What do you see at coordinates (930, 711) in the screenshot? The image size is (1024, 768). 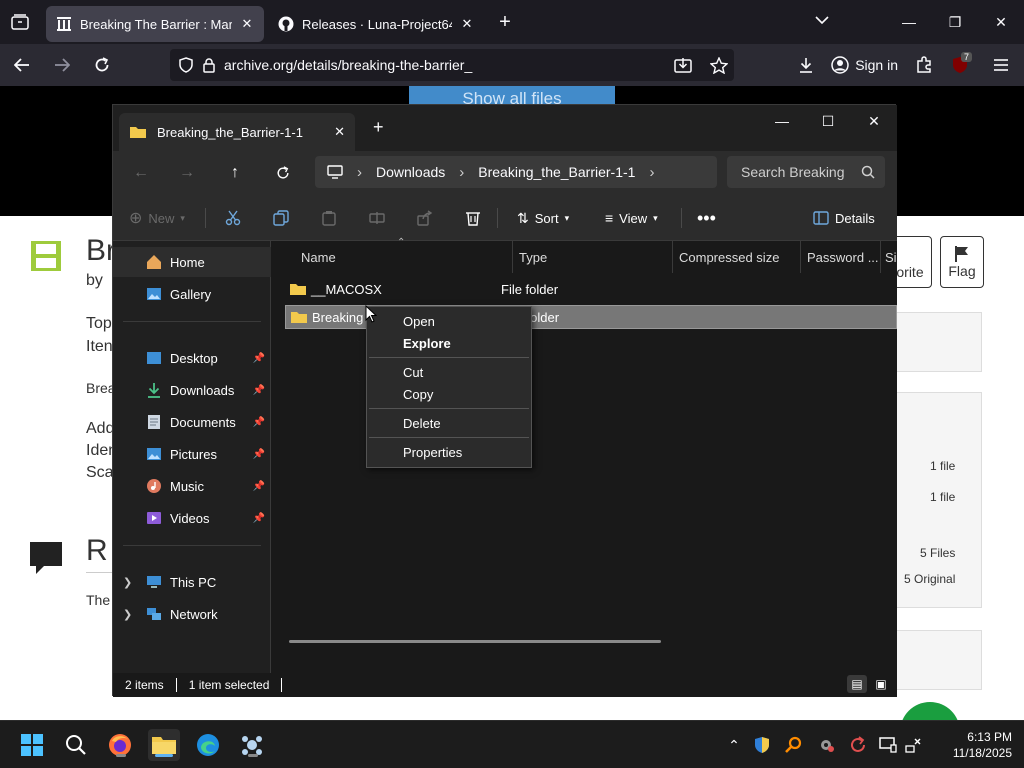 I see `donate-badge` at bounding box center [930, 711].